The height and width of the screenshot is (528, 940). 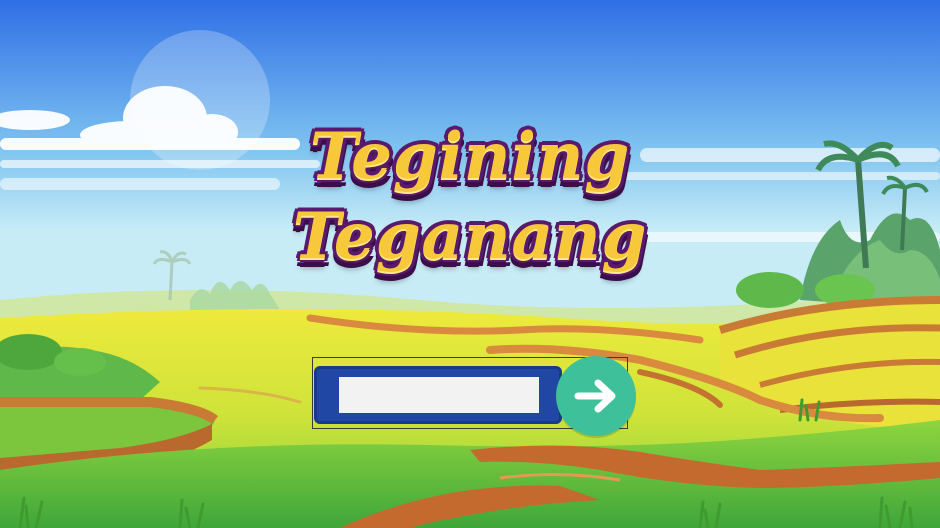 I want to click on name-input-panel, so click(x=438, y=395).